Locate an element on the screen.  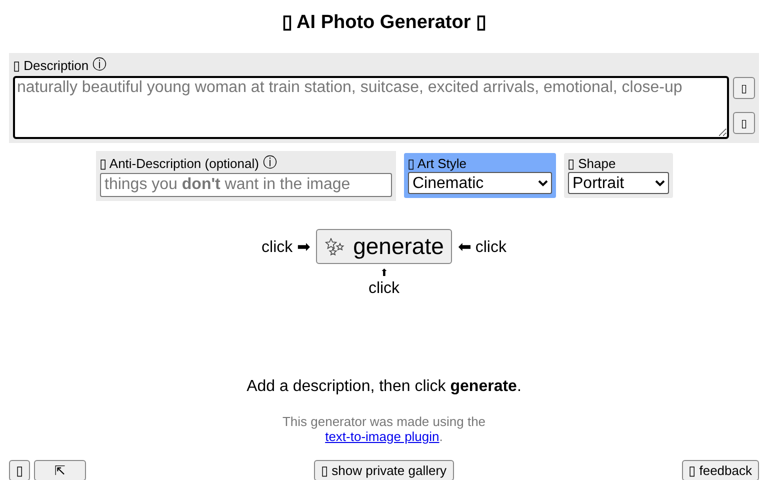
feedback-button: ▯ feedback is located at coordinates (720, 470).